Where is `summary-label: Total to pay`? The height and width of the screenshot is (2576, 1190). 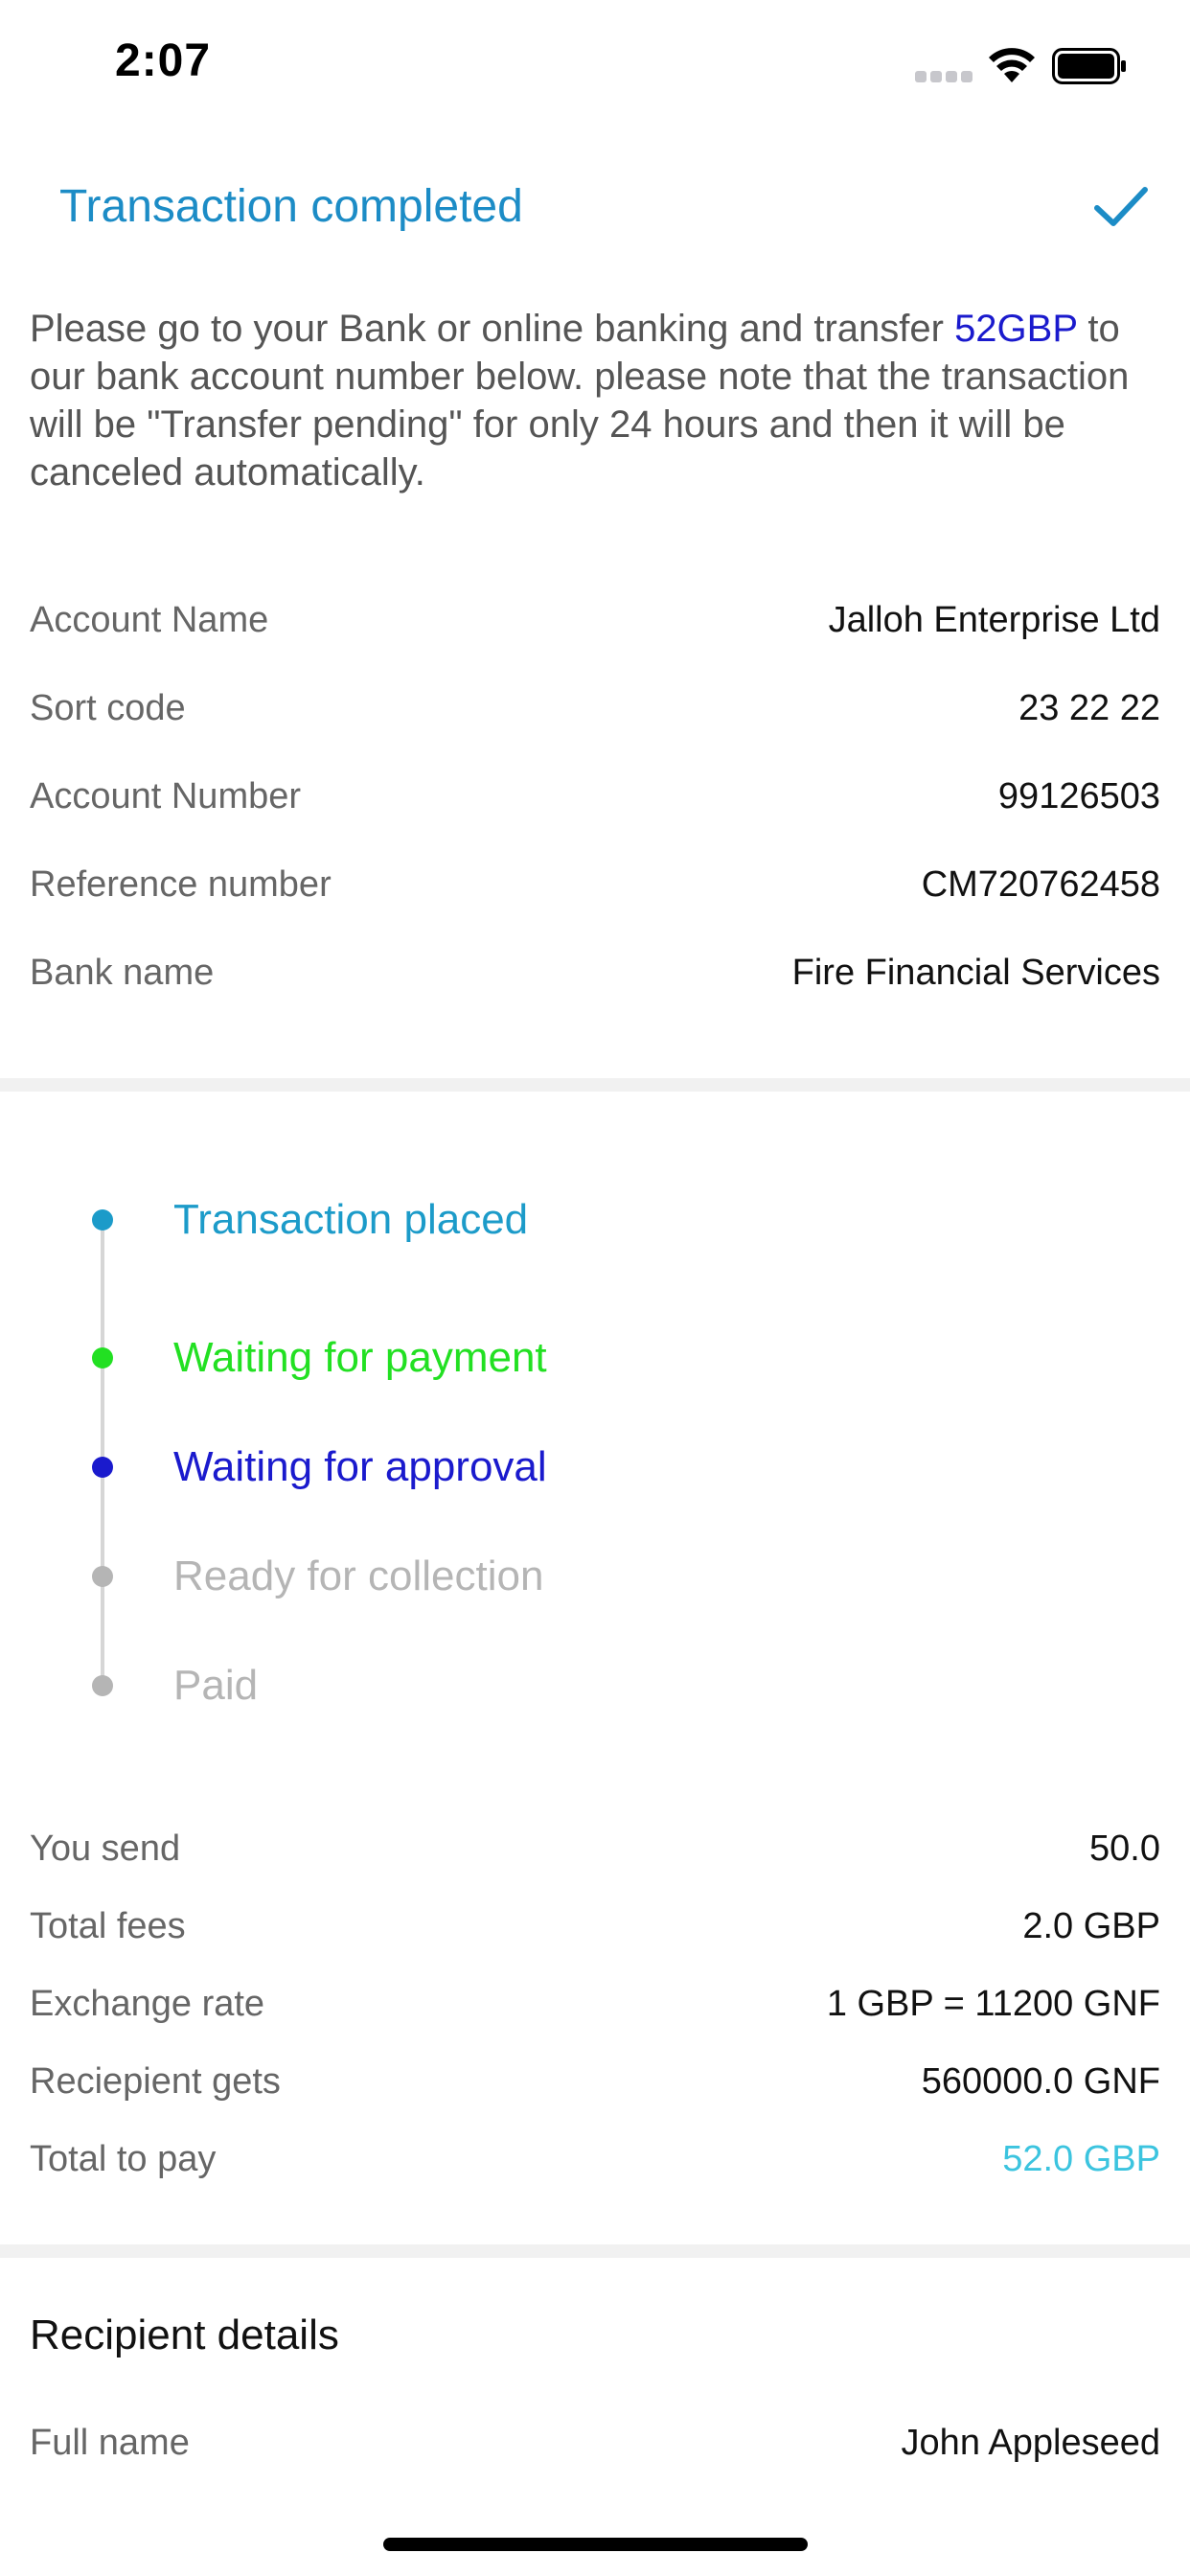
summary-label: Total to pay is located at coordinates (124, 2159).